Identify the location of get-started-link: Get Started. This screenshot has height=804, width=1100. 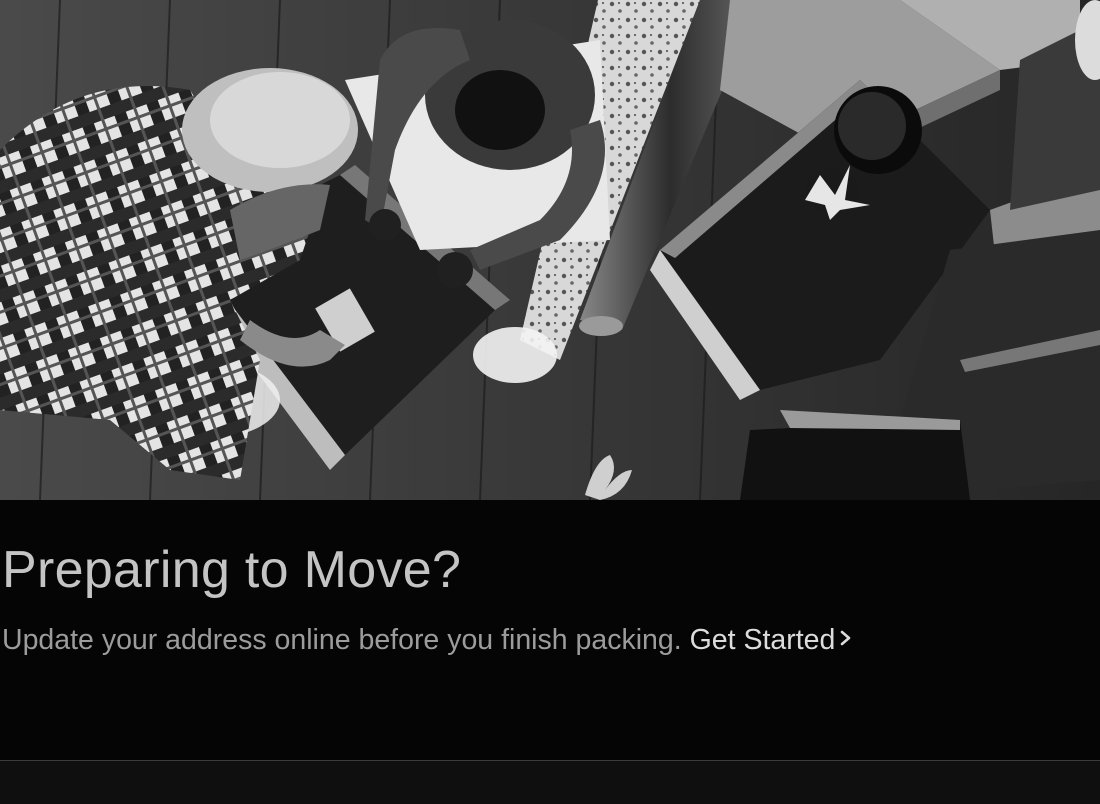
(772, 640).